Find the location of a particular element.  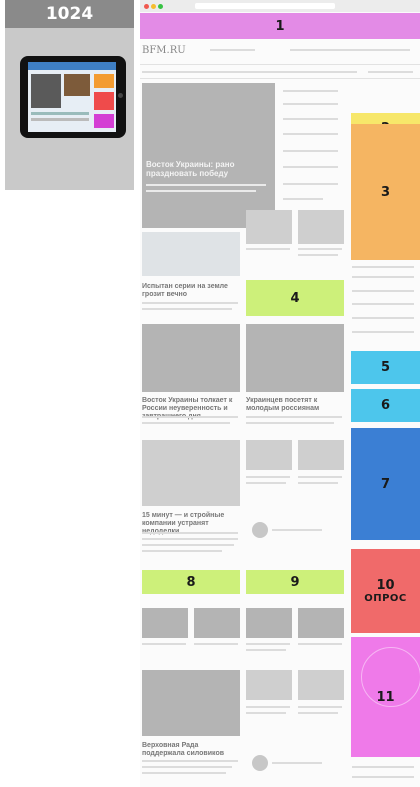

hero-headline: Восток Украины: рано праздновать победу is located at coordinates (208, 169).